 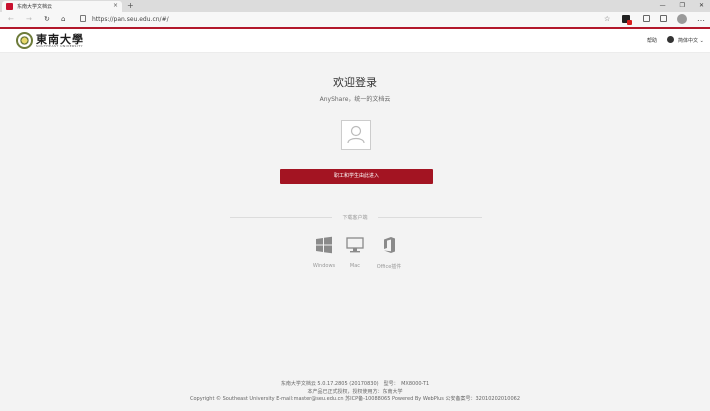 What do you see at coordinates (24, 40) in the screenshot?
I see `university-seal-icon` at bounding box center [24, 40].